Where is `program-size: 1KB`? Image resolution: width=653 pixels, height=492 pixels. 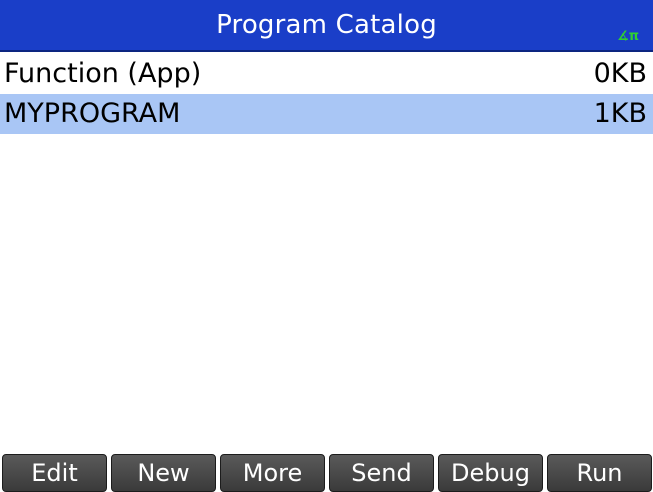
program-size: 1KB is located at coordinates (620, 113).